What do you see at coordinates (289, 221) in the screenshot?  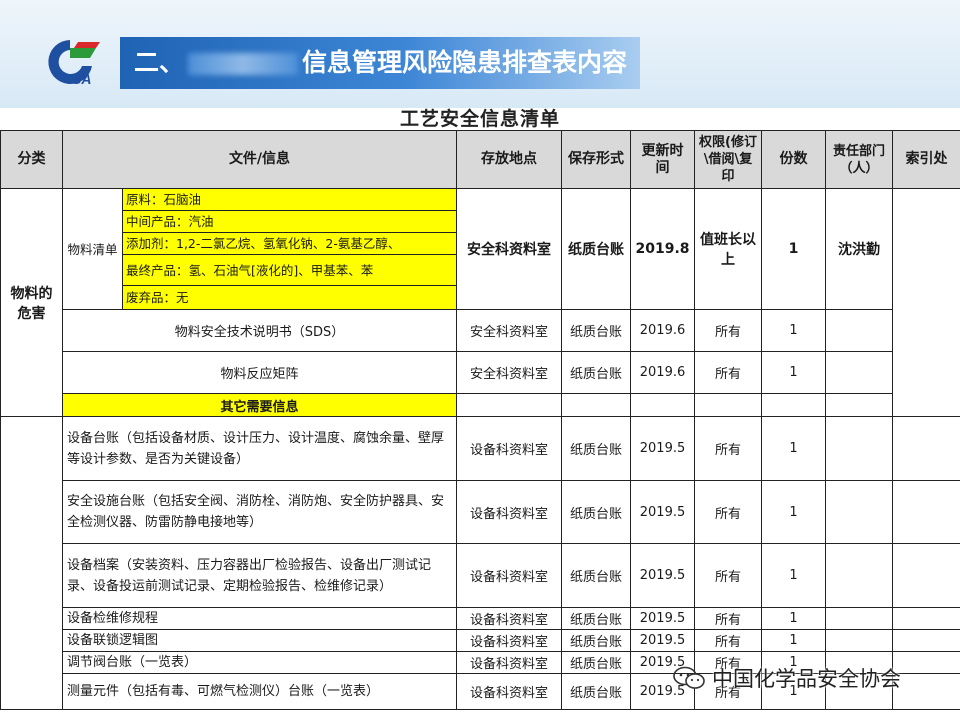 I see `material-item: 中间产品：汽油` at bounding box center [289, 221].